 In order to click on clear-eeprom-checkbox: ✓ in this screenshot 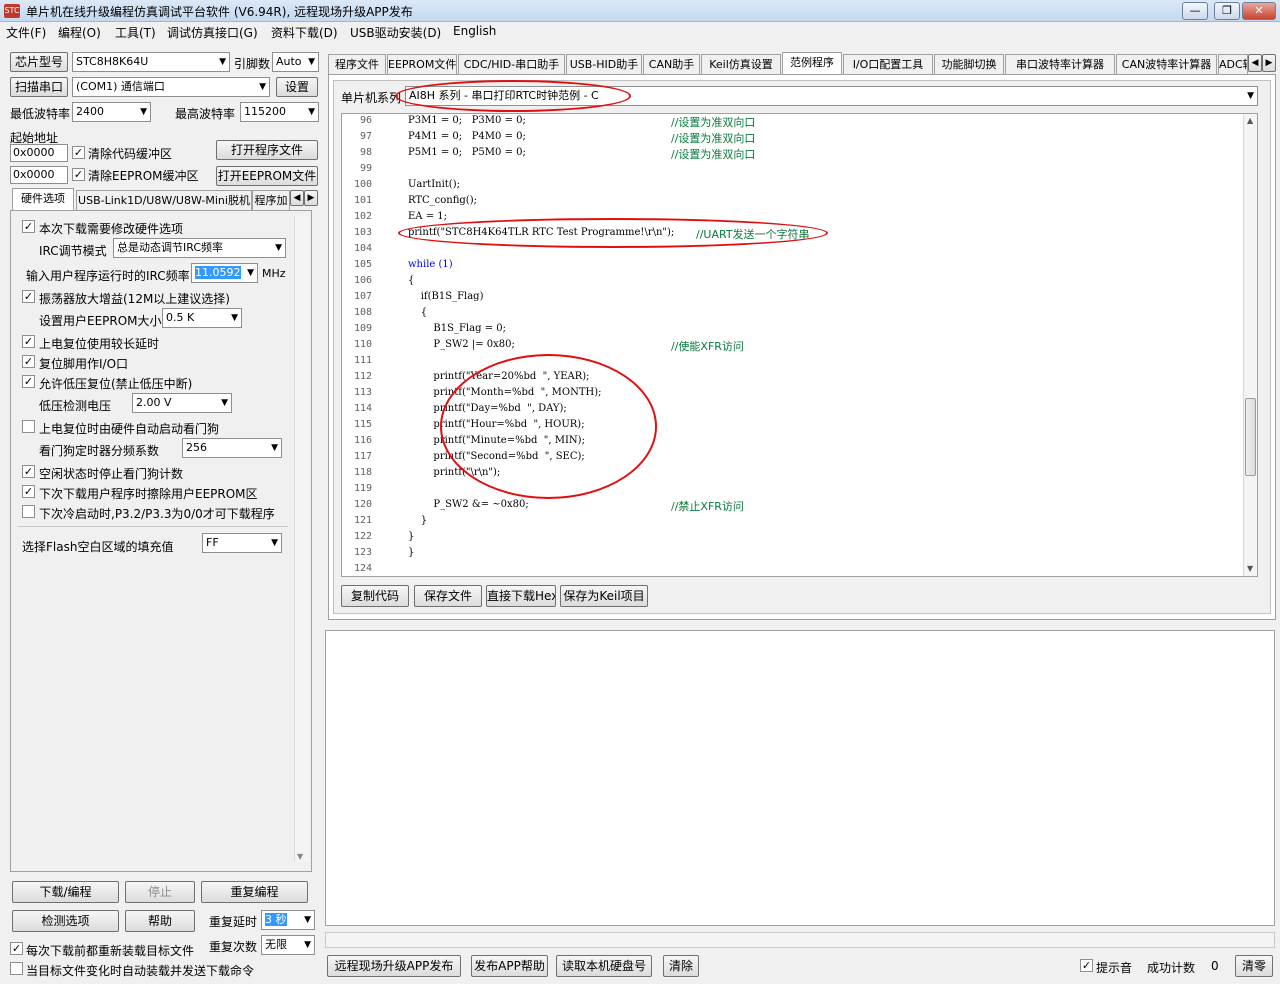, I will do `click(78, 174)`.